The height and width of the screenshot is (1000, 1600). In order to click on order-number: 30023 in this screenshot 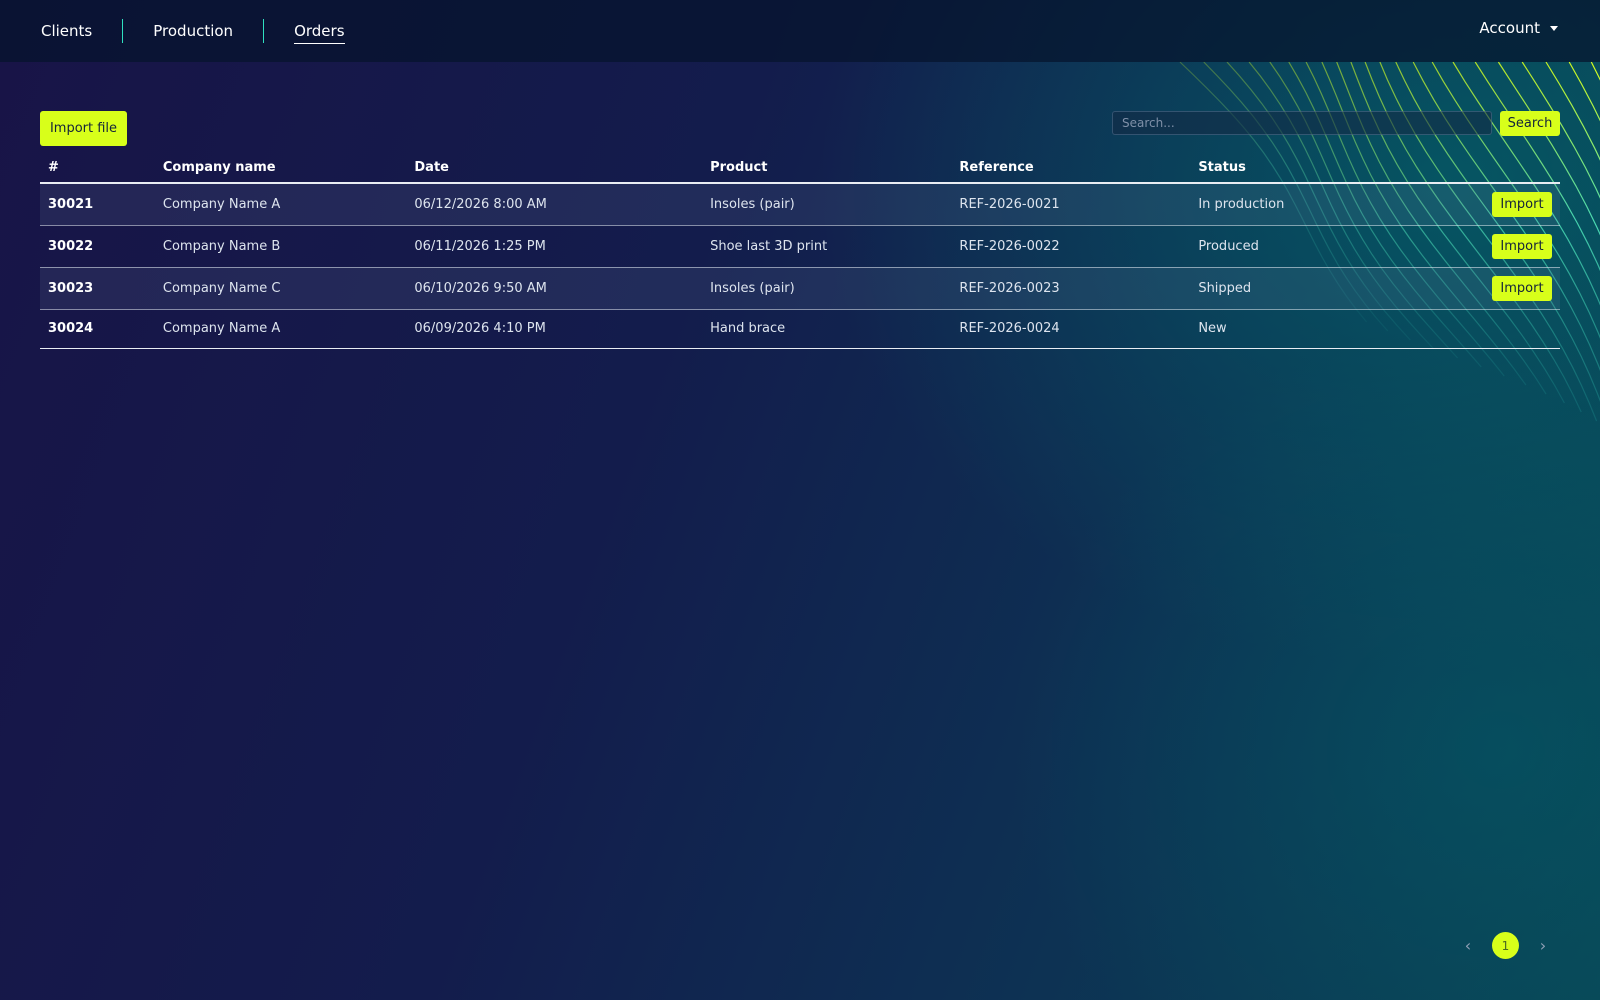, I will do `click(97, 288)`.